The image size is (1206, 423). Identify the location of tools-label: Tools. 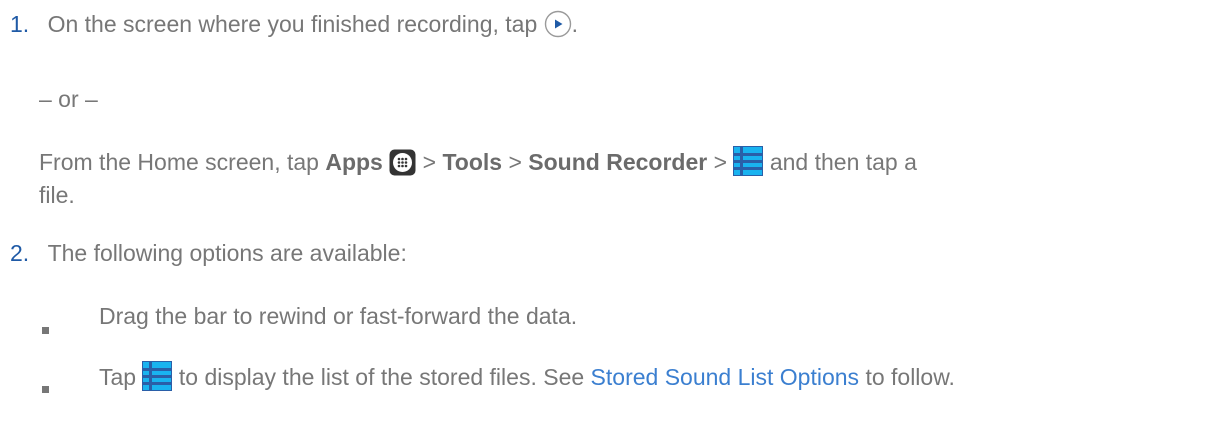
(472, 162).